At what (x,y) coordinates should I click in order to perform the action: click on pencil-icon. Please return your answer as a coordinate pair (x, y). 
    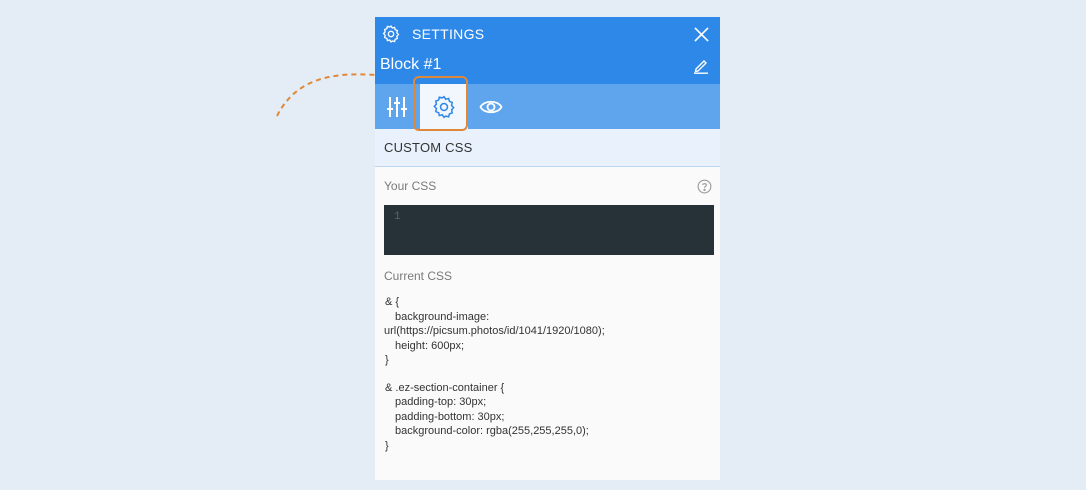
    Looking at the image, I should click on (701, 66).